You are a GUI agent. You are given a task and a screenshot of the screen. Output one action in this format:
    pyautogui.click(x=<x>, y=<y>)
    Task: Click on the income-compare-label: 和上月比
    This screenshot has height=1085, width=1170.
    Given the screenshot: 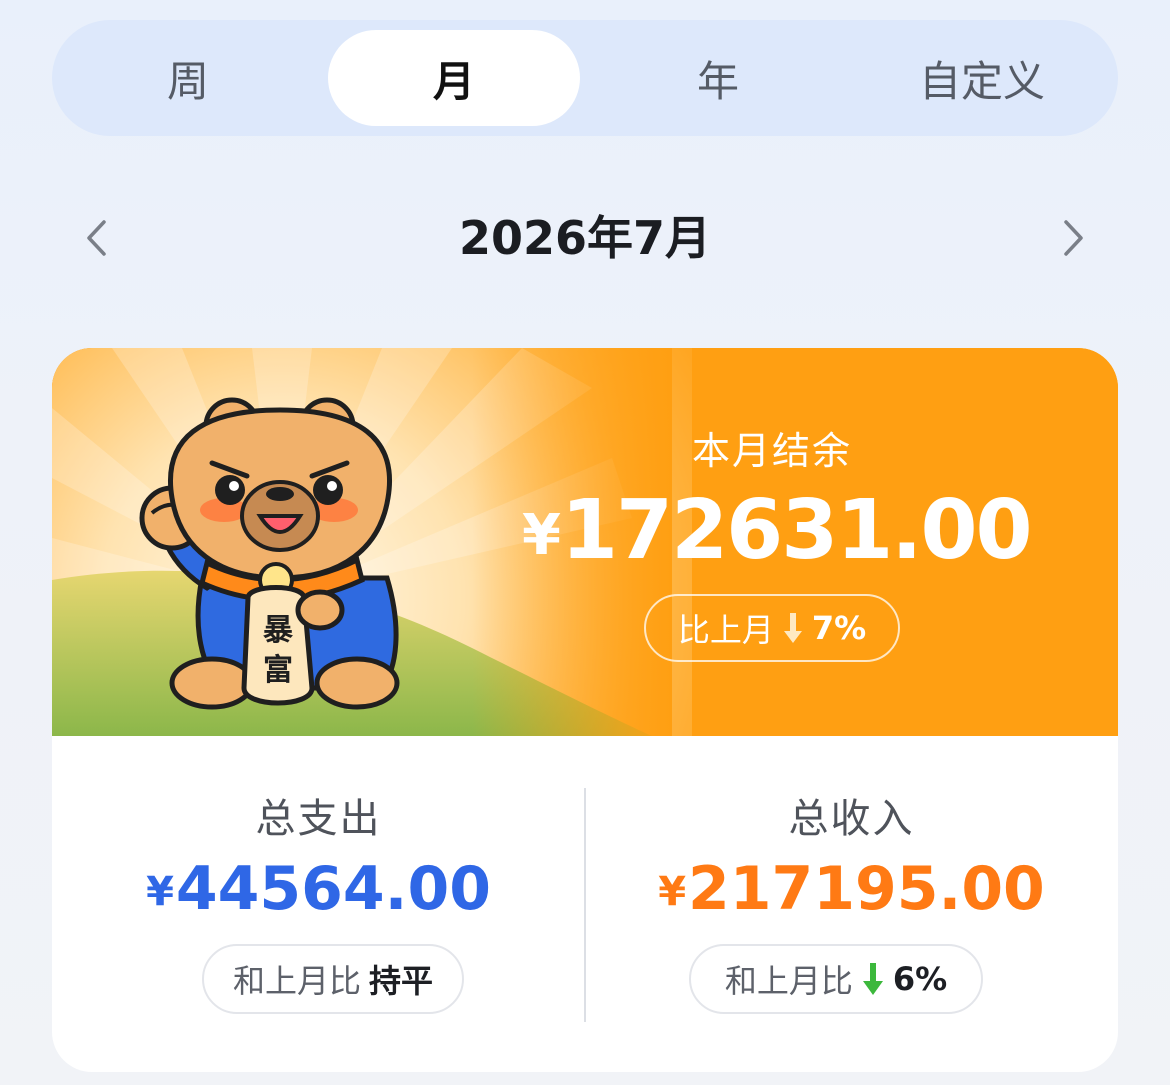 What is the action you would take?
    pyautogui.click(x=788, y=981)
    